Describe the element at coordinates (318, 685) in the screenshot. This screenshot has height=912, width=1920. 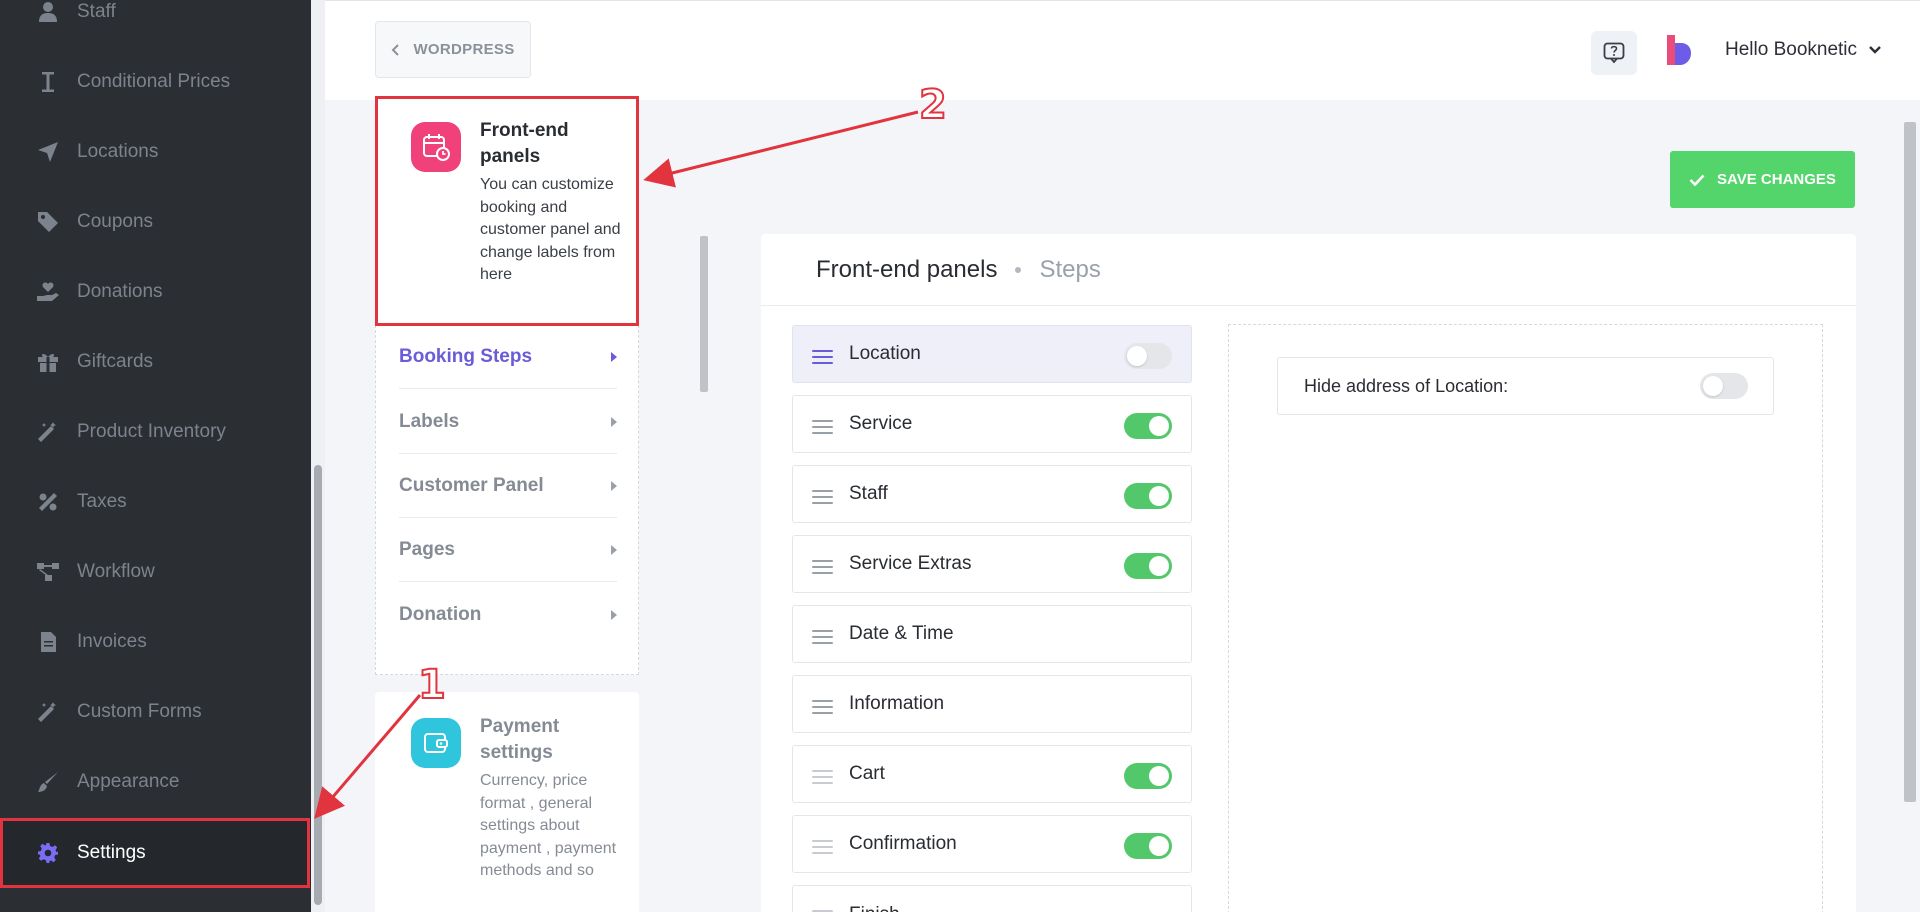
I see `sidebar-scrollbar-thumb` at that location.